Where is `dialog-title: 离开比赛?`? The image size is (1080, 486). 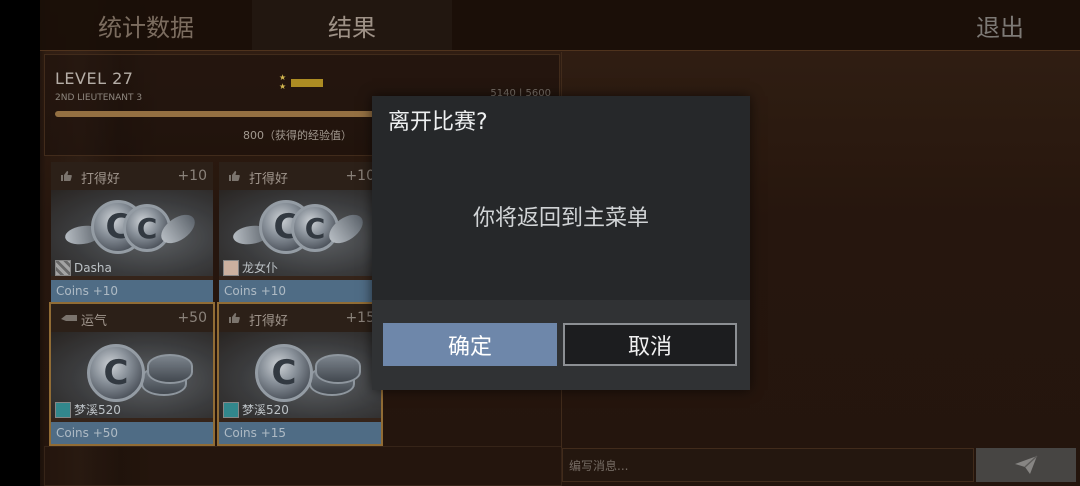
dialog-title: 离开比赛? is located at coordinates (438, 122).